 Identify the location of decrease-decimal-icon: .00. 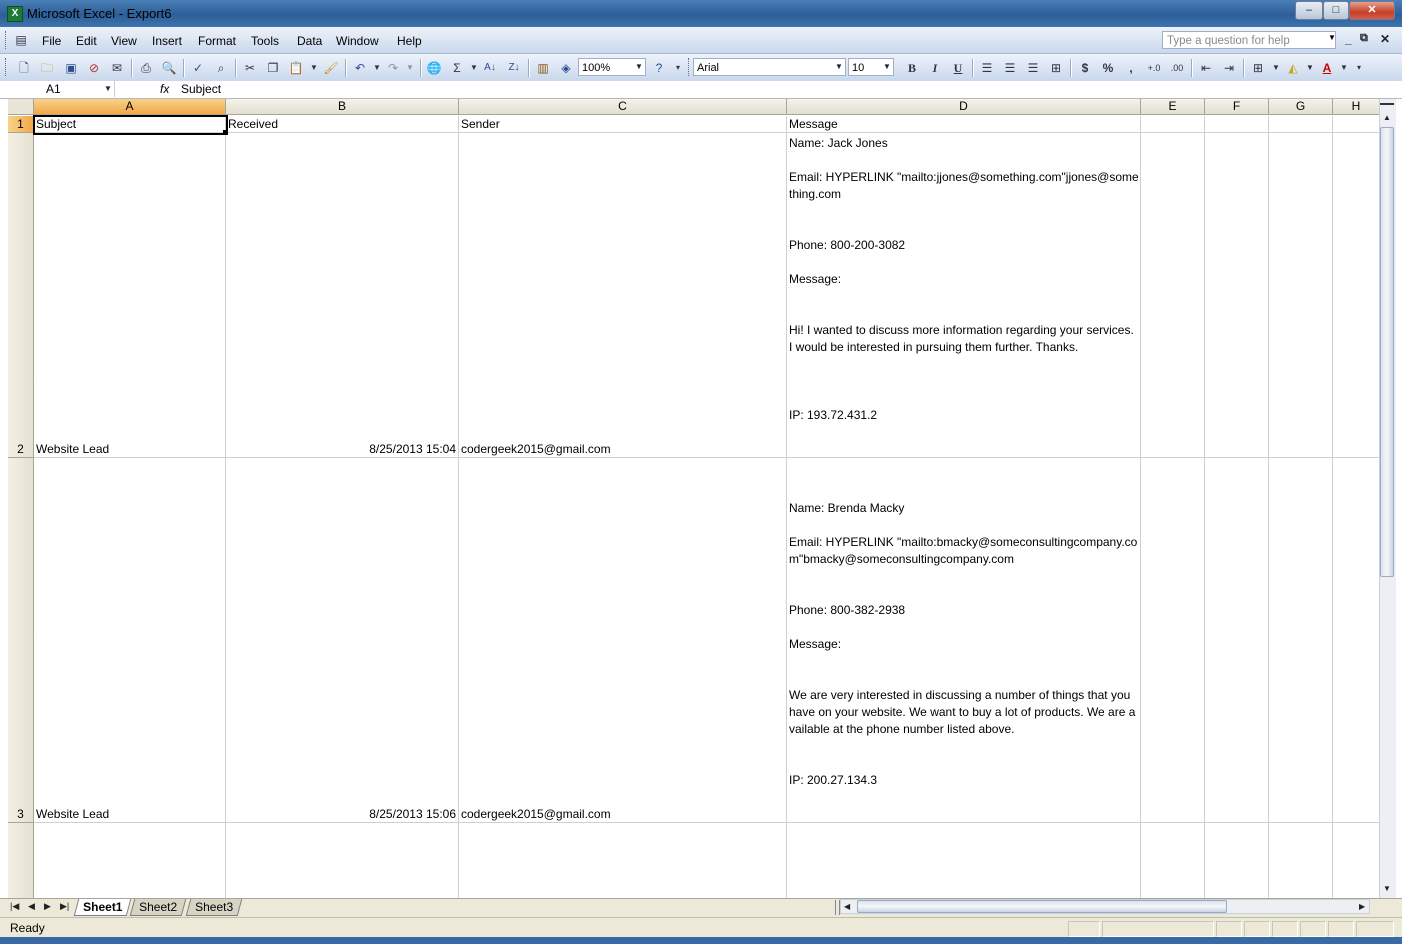
(1177, 68).